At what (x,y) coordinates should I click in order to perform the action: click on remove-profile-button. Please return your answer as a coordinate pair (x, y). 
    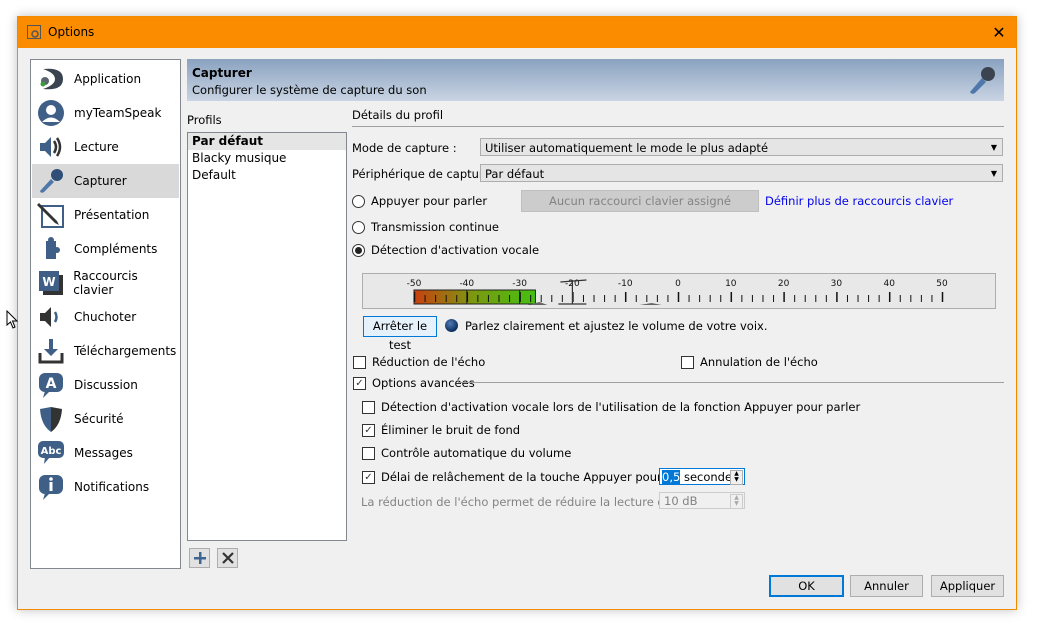
    Looking at the image, I should click on (227, 558).